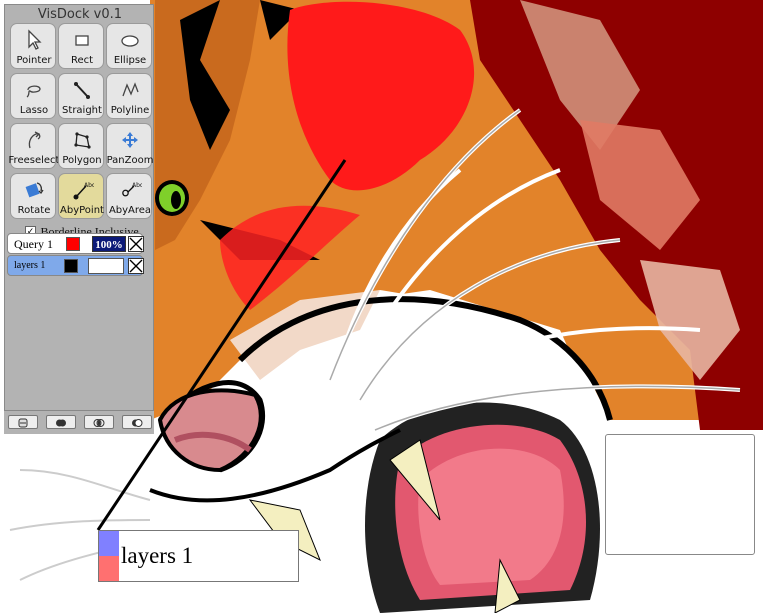 The width and height of the screenshot is (763, 613). Describe the element at coordinates (130, 160) in the screenshot. I see `tool-label: PanZoom` at that location.